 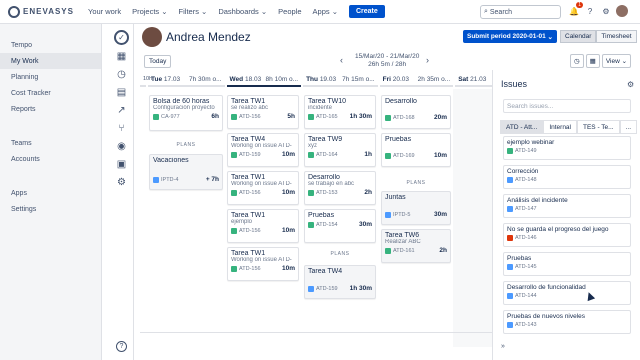 I want to click on submit-period-button: Submit period 2020-01-01 ⌄, so click(x=510, y=36).